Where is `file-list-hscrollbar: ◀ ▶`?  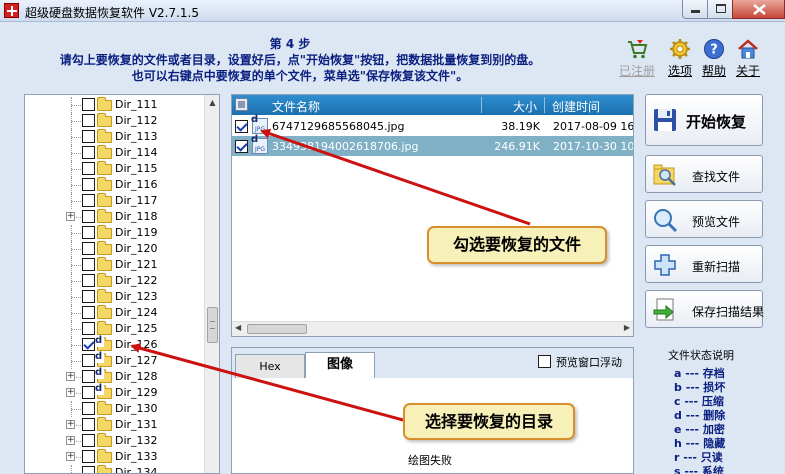 file-list-hscrollbar: ◀ ▶ is located at coordinates (432, 328).